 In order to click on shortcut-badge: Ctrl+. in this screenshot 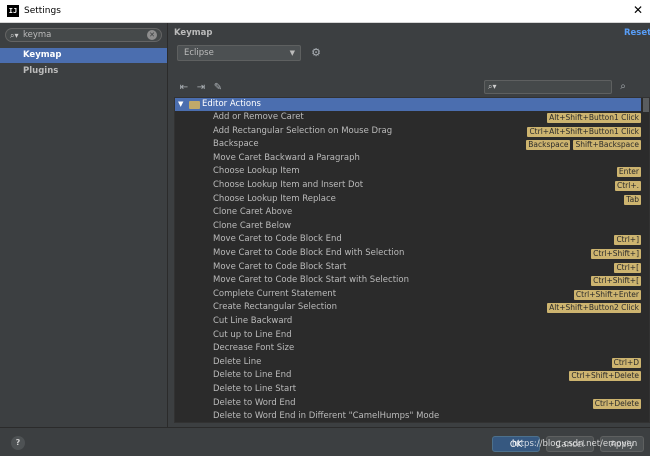, I will do `click(627, 186)`.